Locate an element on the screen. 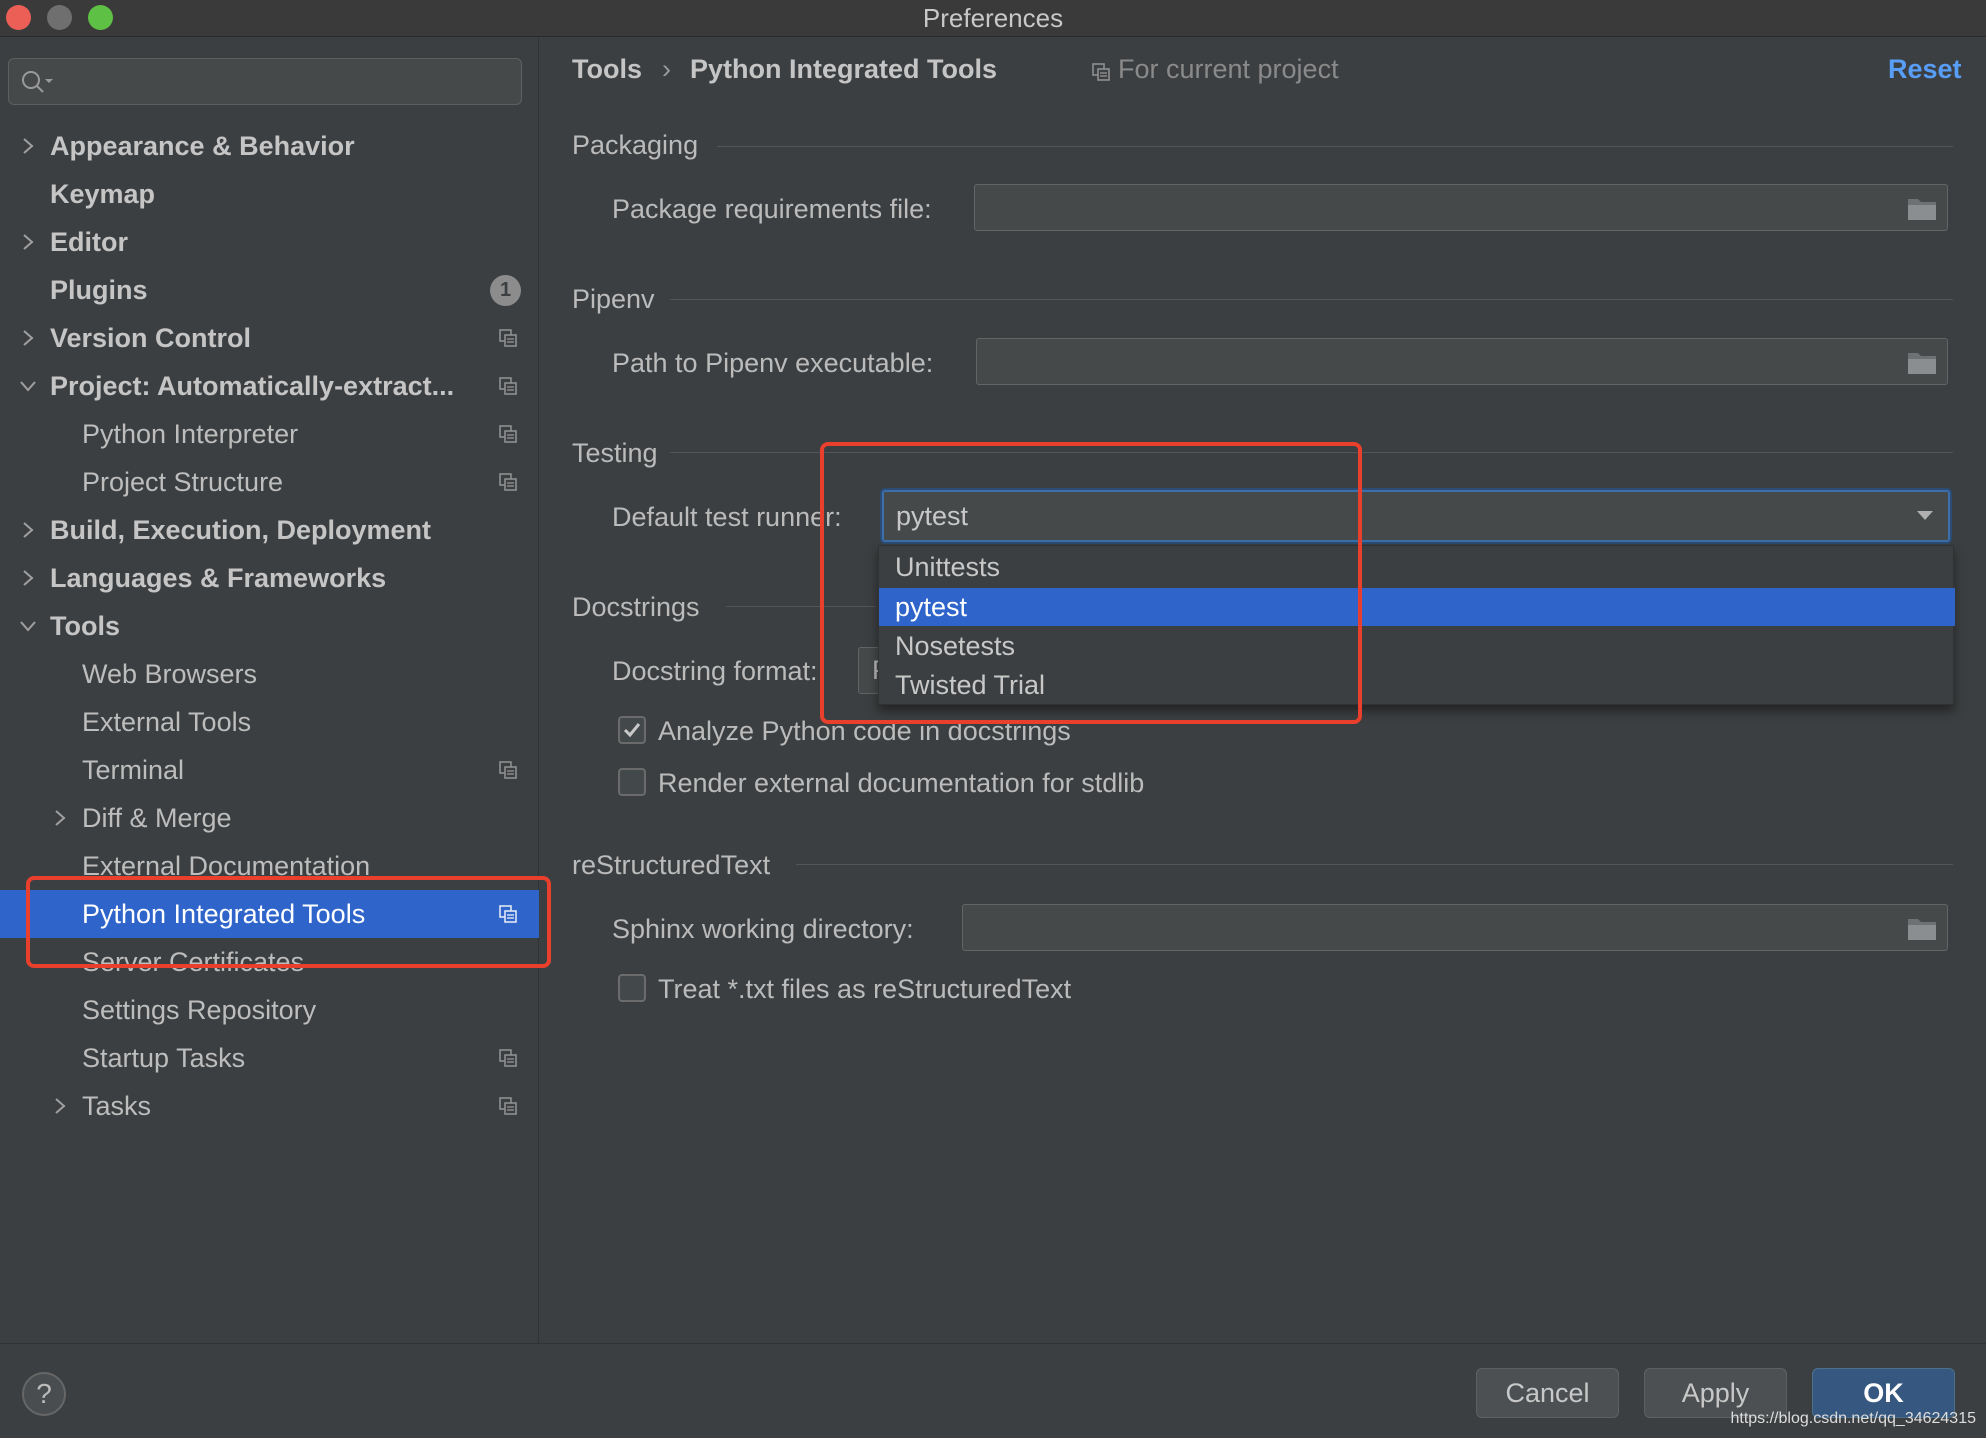 The width and height of the screenshot is (1986, 1438). dropdown-option-twisted-trial: Twisted Trial is located at coordinates (1417, 685).